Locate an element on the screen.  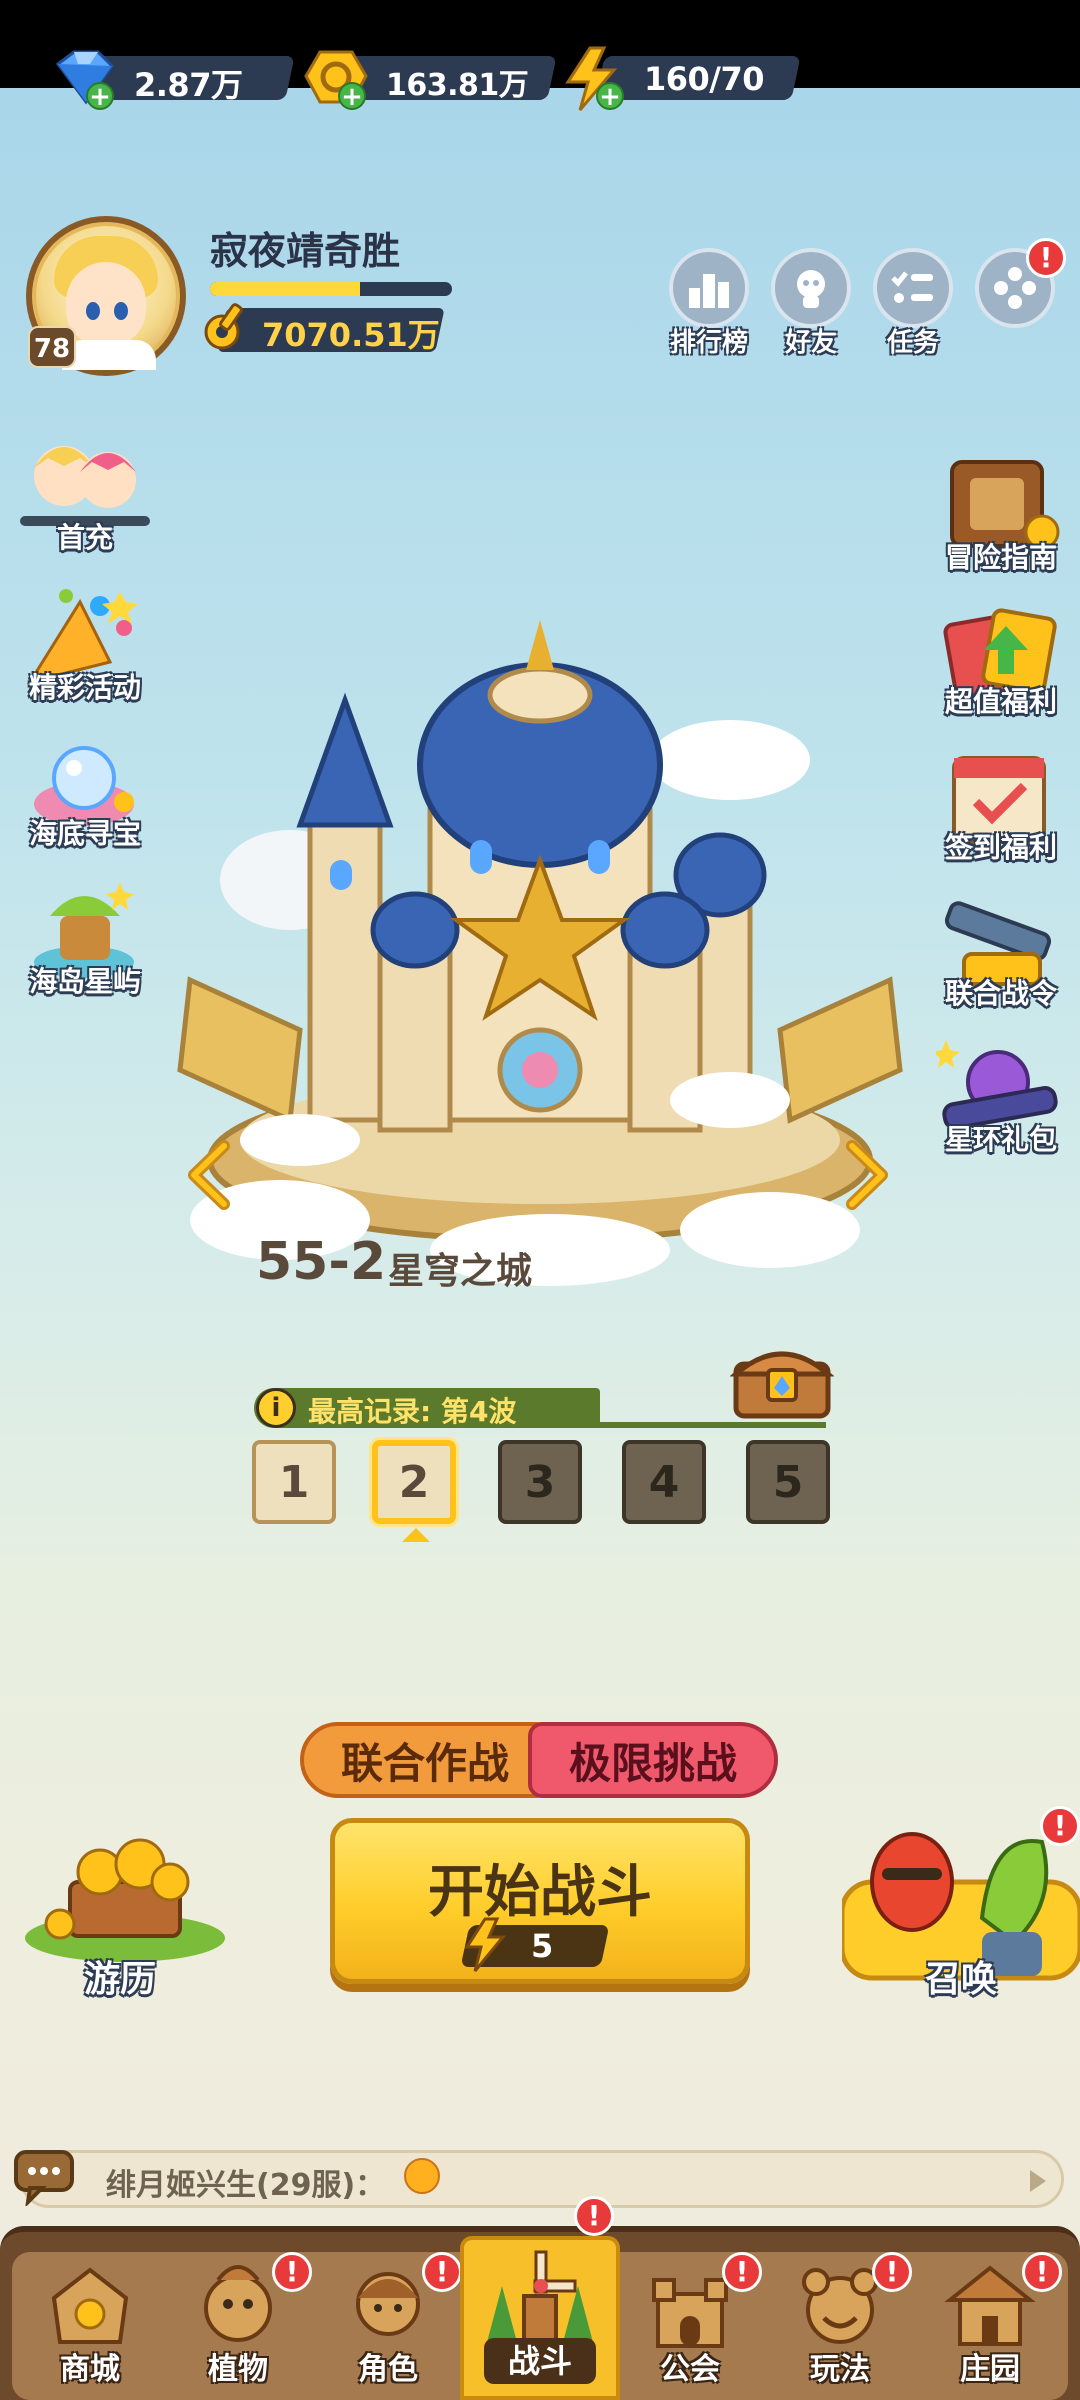
event-super-value: 超值福利 is located at coordinates (1001, 666).